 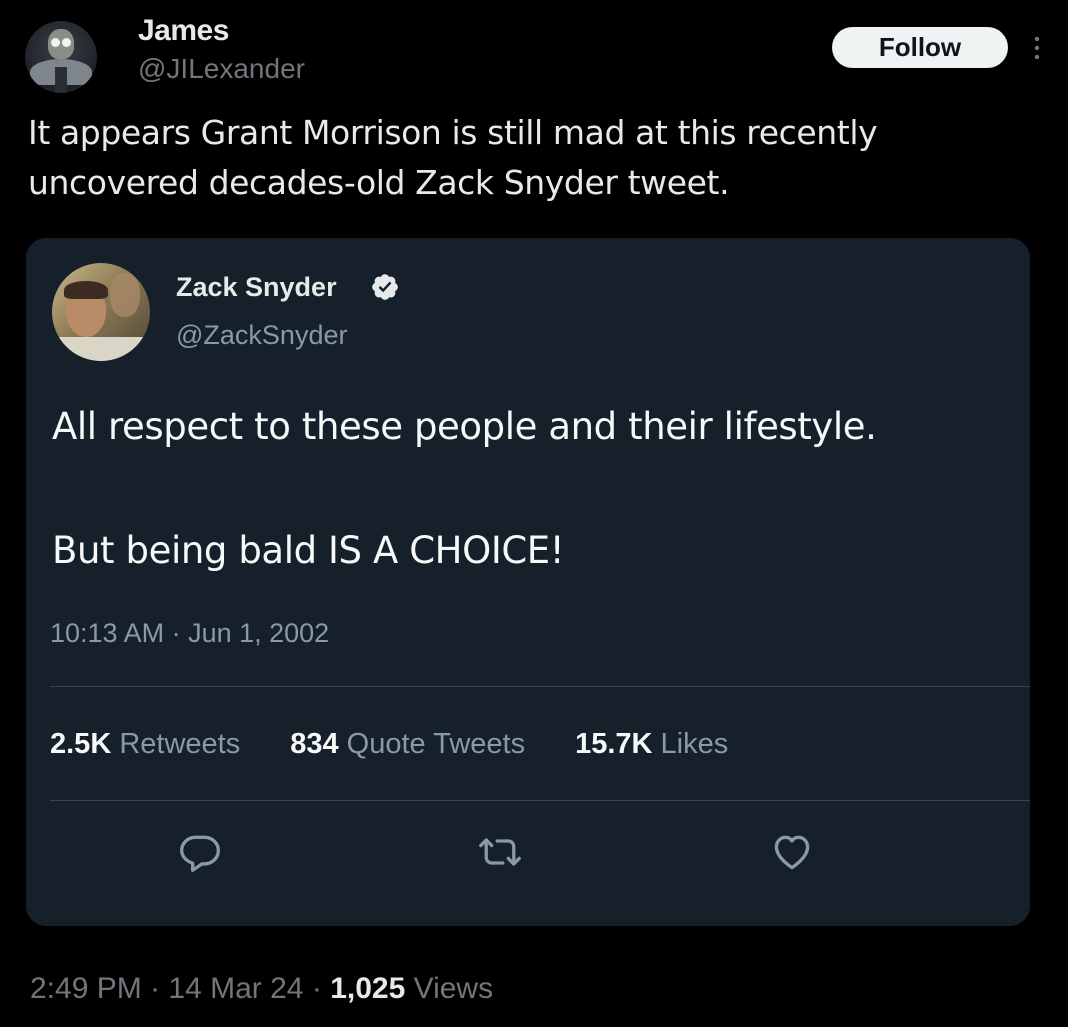 I want to click on tweet-meta-footer: 2:49 PM · 14 Mar 24 · 1,025 Views, so click(x=261, y=989).